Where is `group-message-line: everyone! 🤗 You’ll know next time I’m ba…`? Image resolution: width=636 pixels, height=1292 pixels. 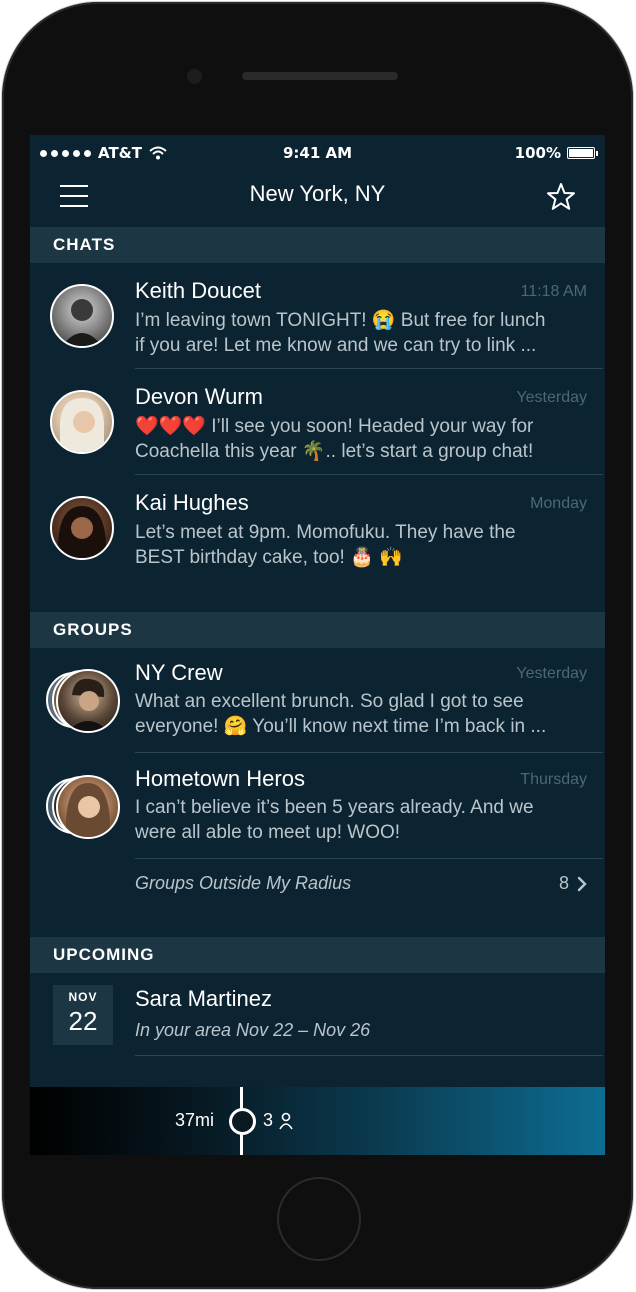
group-message-line: everyone! 🤗 You’ll know next time I’m ba… is located at coordinates (341, 726).